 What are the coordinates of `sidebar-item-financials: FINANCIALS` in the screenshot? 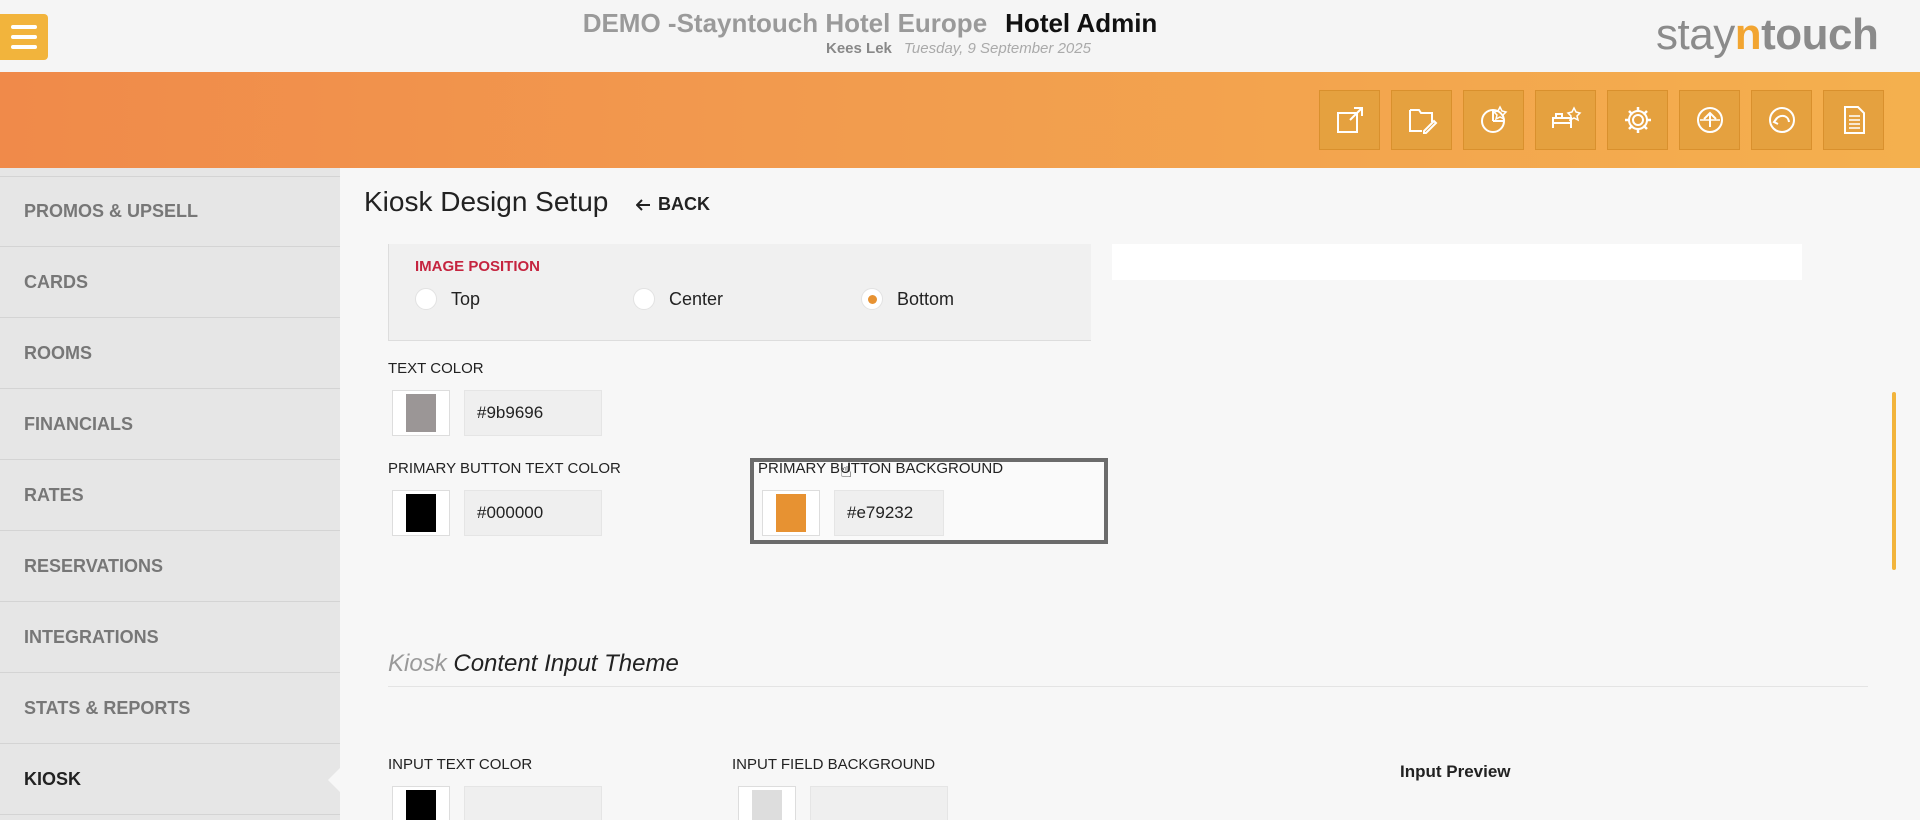 It's located at (170, 424).